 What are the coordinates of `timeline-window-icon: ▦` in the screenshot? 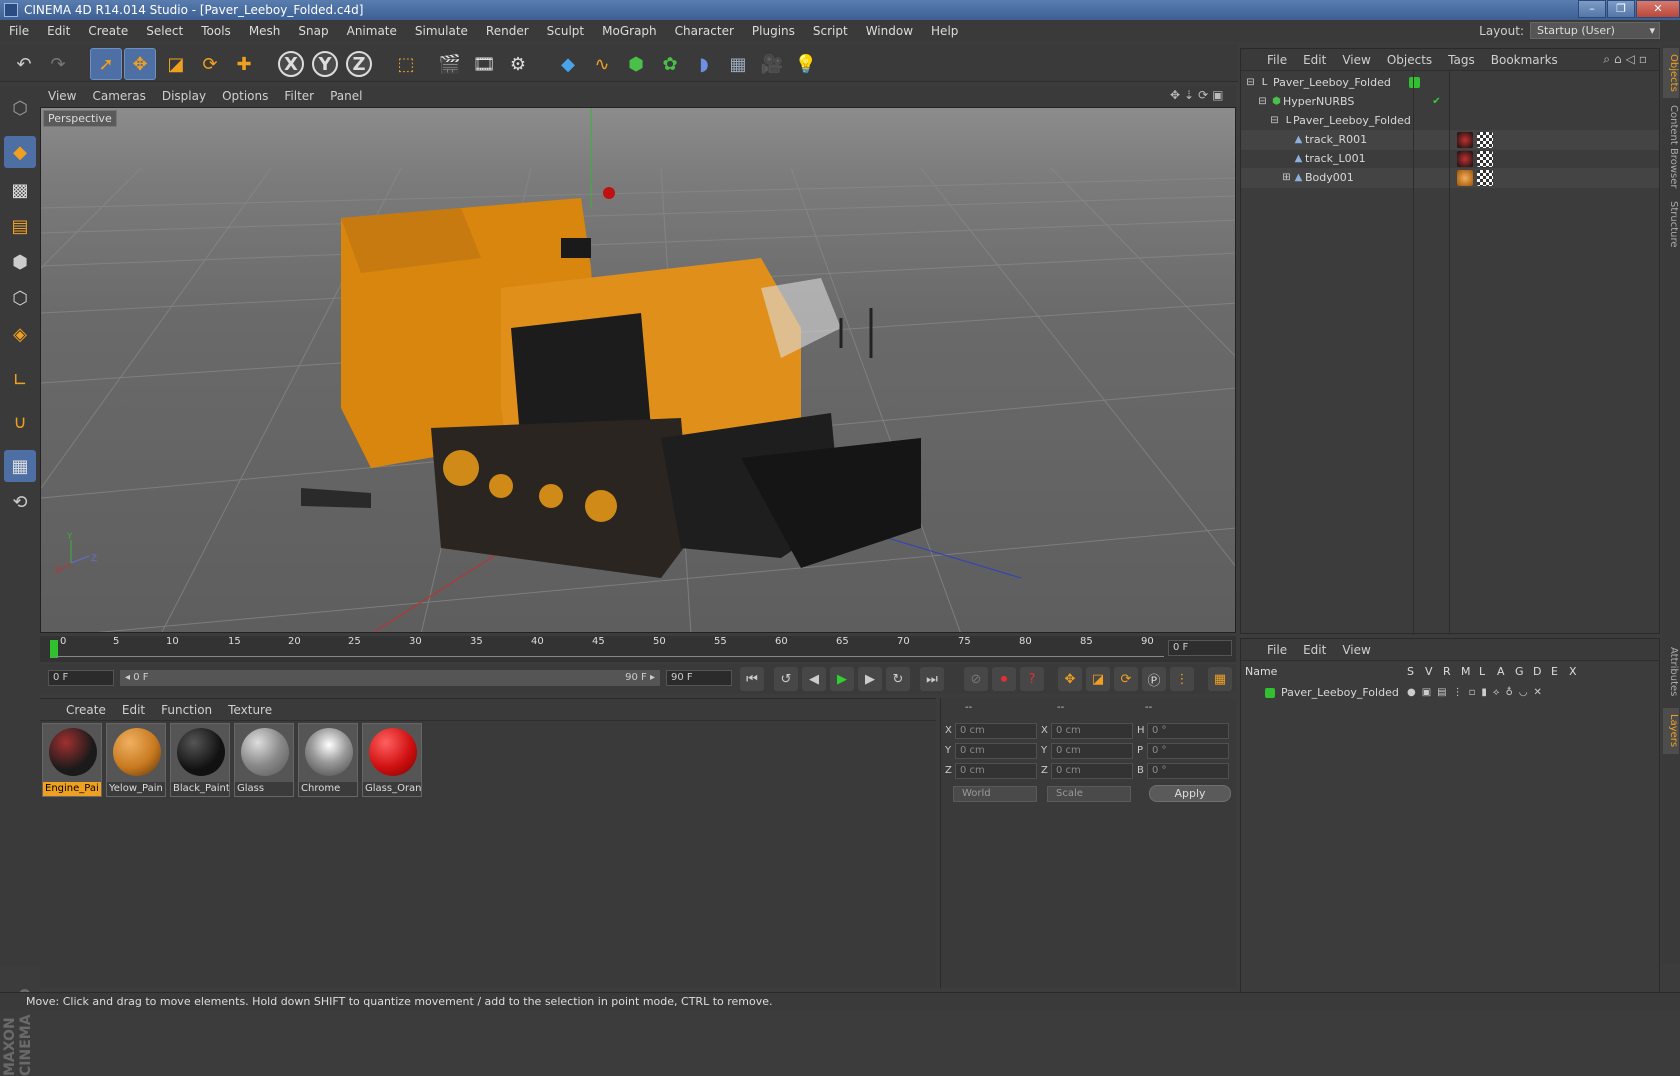 It's located at (1220, 679).